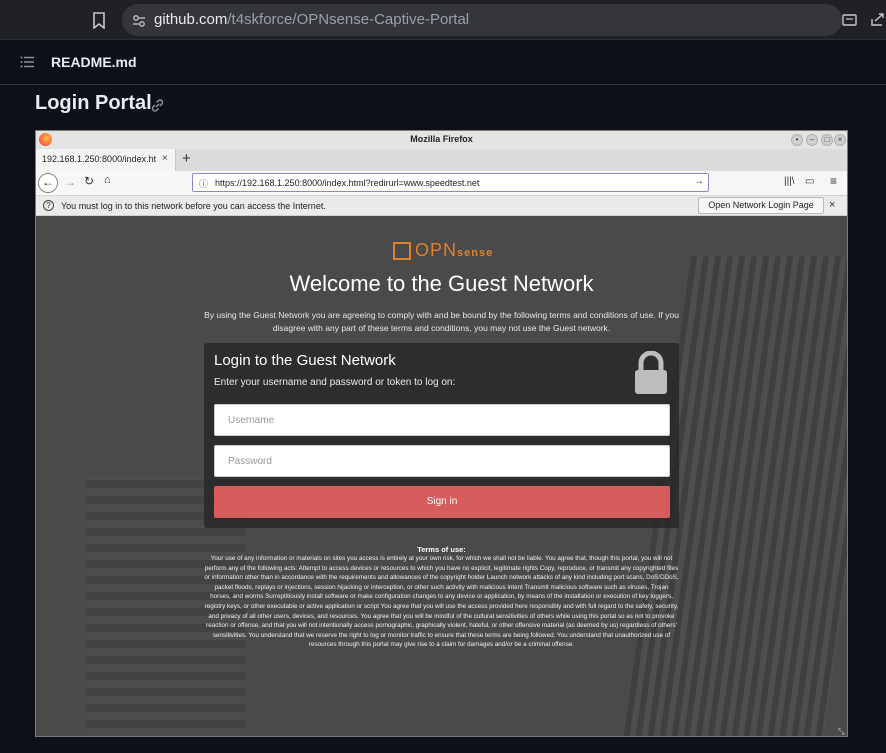 The image size is (886, 753). Describe the element at coordinates (402, 251) in the screenshot. I see `opnsense-mark-icon` at that location.